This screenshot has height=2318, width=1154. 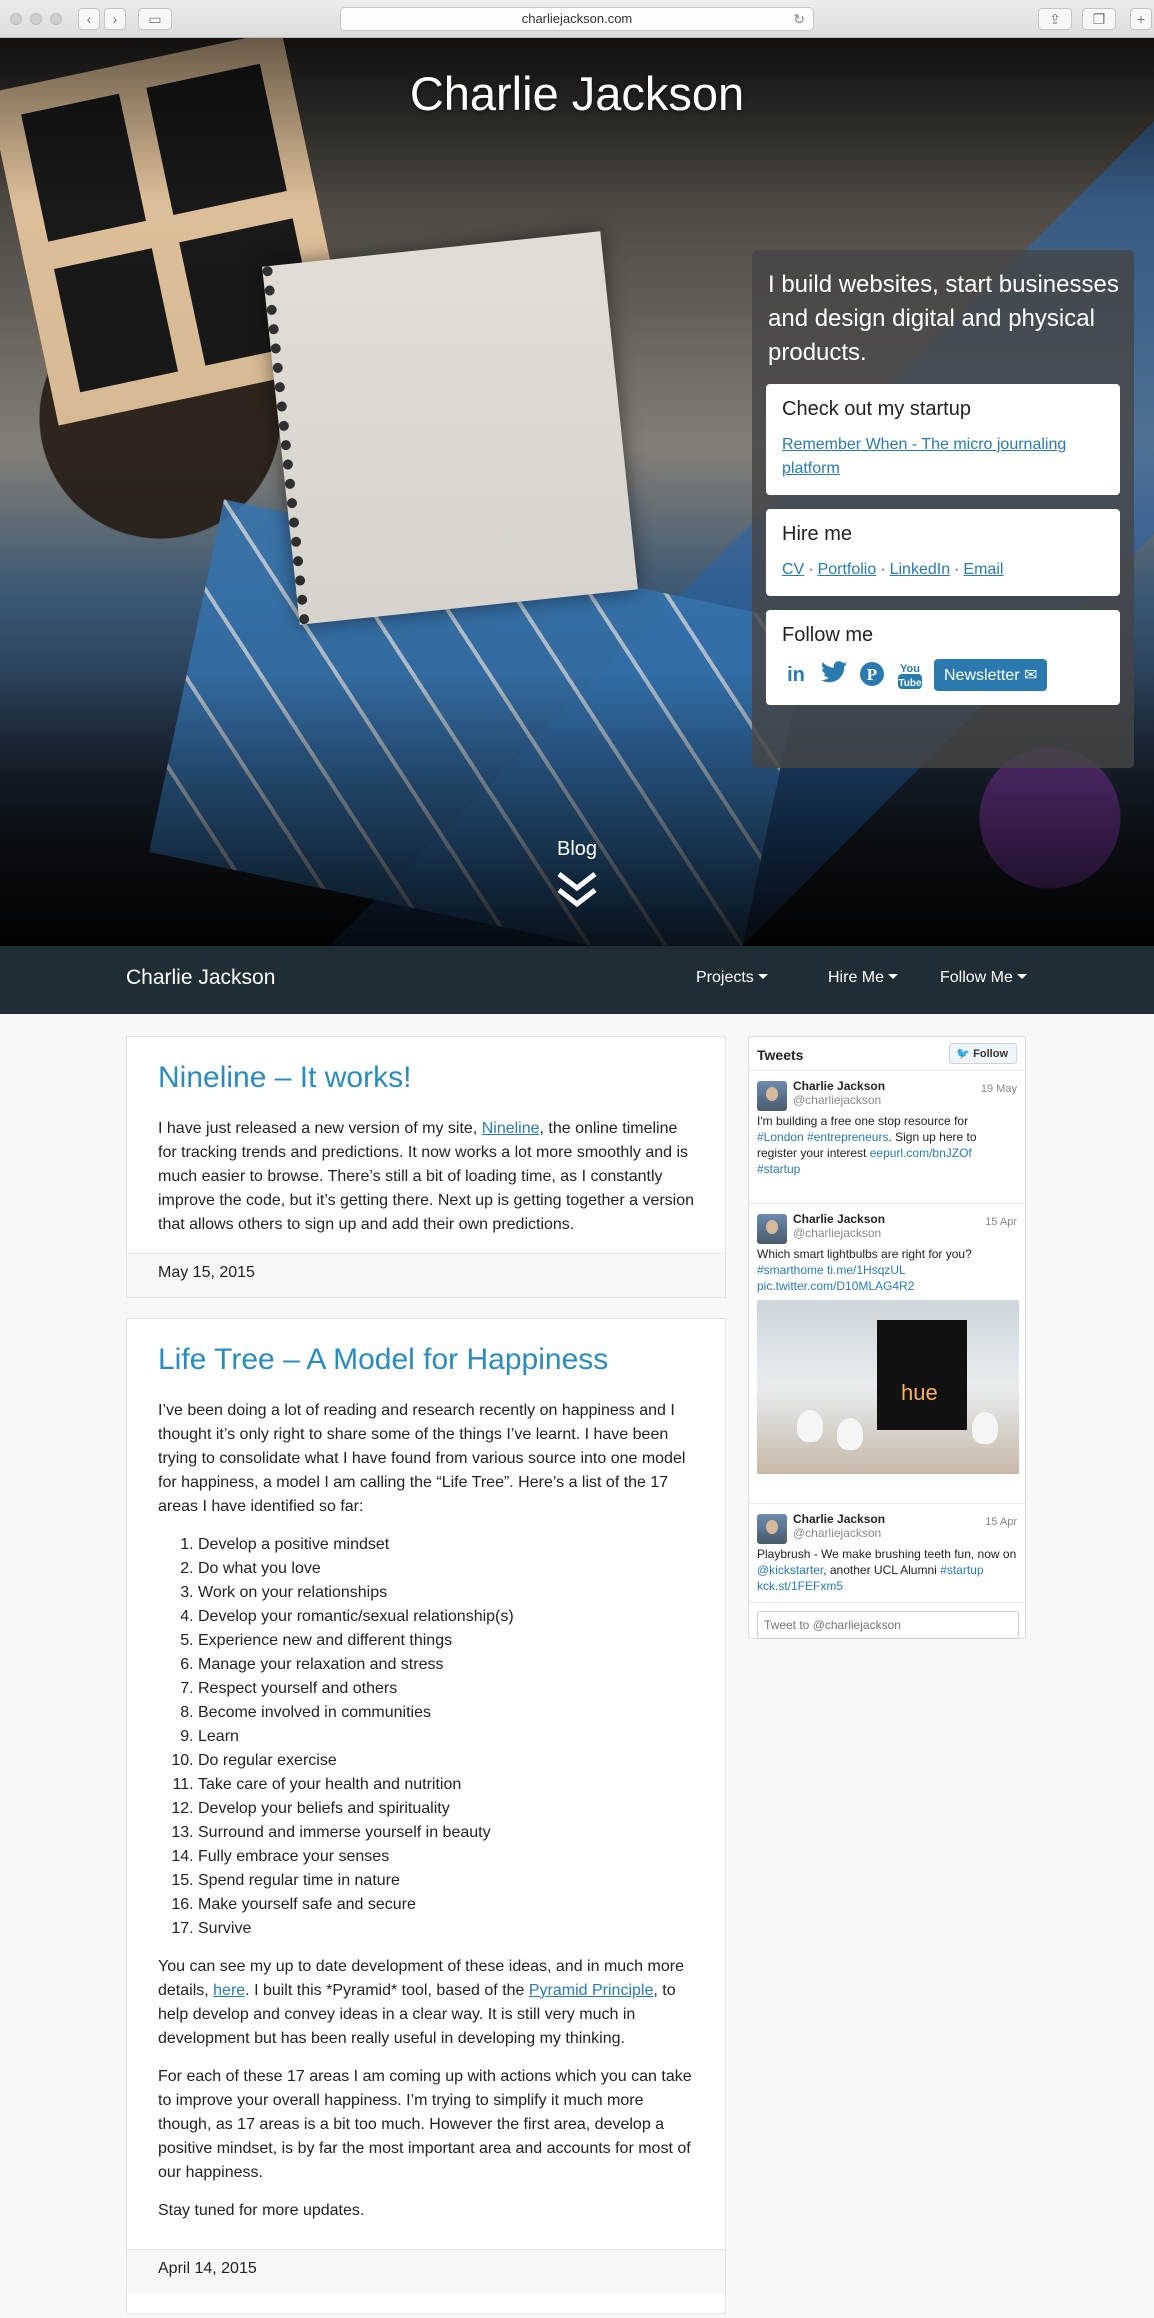 I want to click on list-item: Become involved in communities, so click(x=446, y=1713).